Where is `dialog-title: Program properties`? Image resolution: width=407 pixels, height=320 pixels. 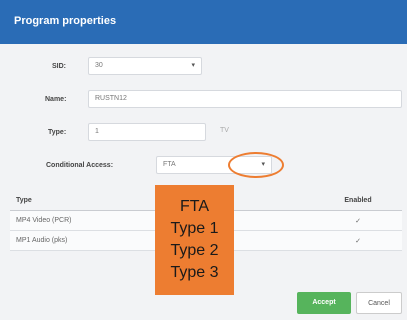
dialog-title: Program properties is located at coordinates (65, 21).